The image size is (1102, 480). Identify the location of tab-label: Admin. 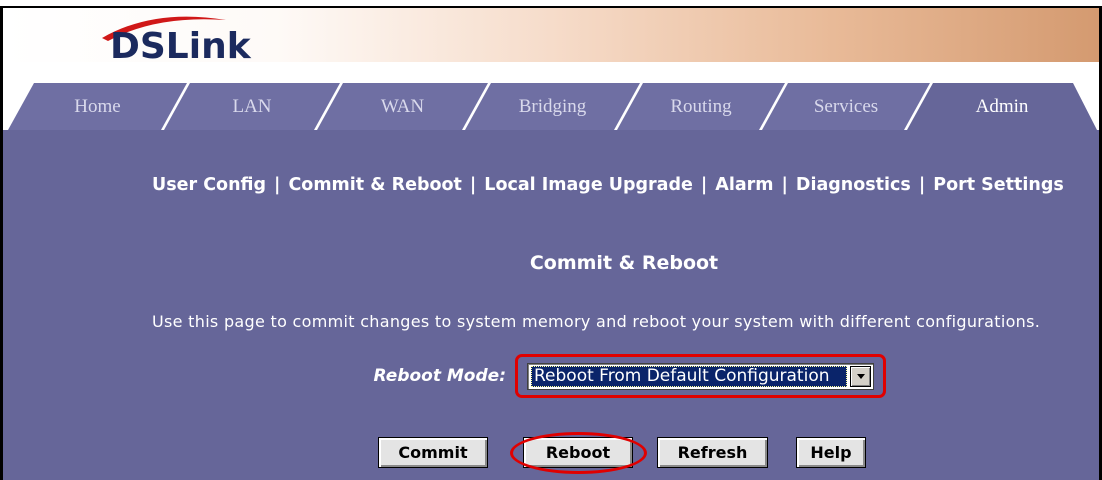
(1002, 106).